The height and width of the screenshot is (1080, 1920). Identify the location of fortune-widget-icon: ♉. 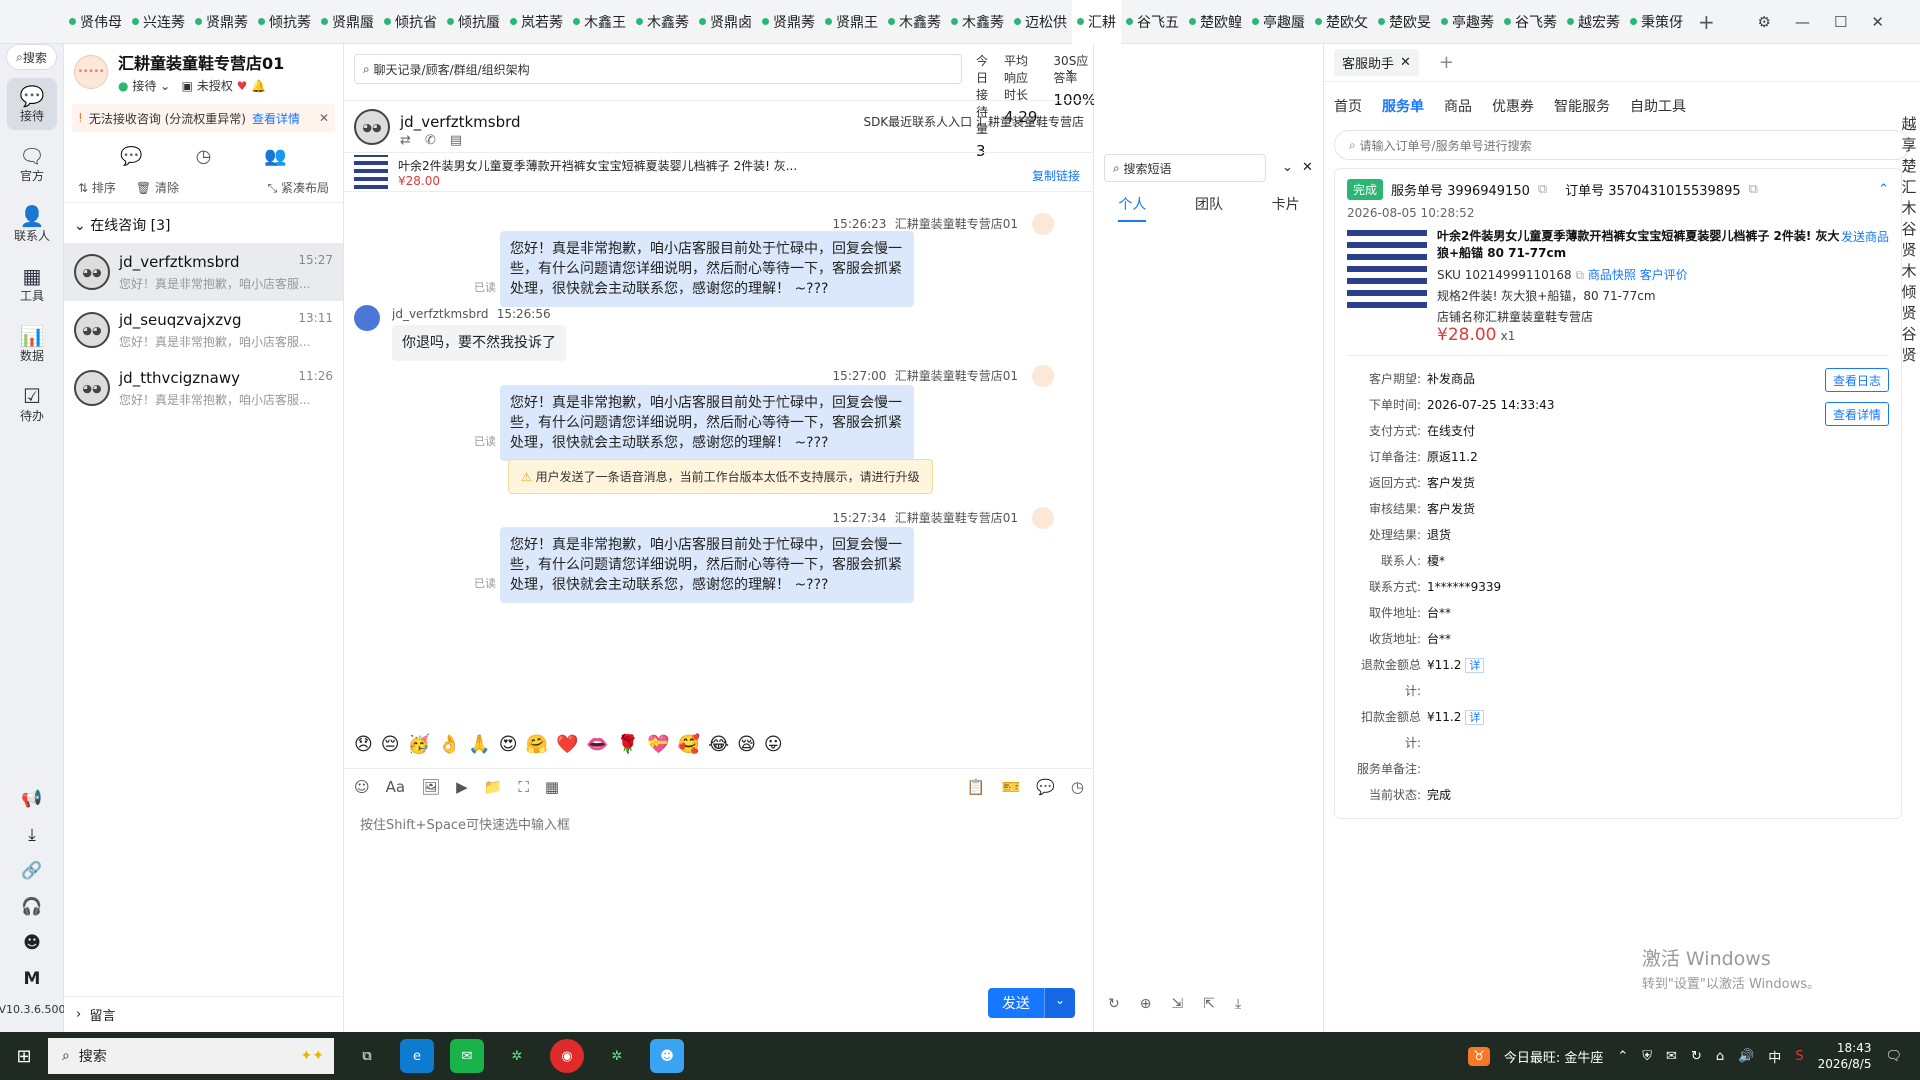
(1479, 1056).